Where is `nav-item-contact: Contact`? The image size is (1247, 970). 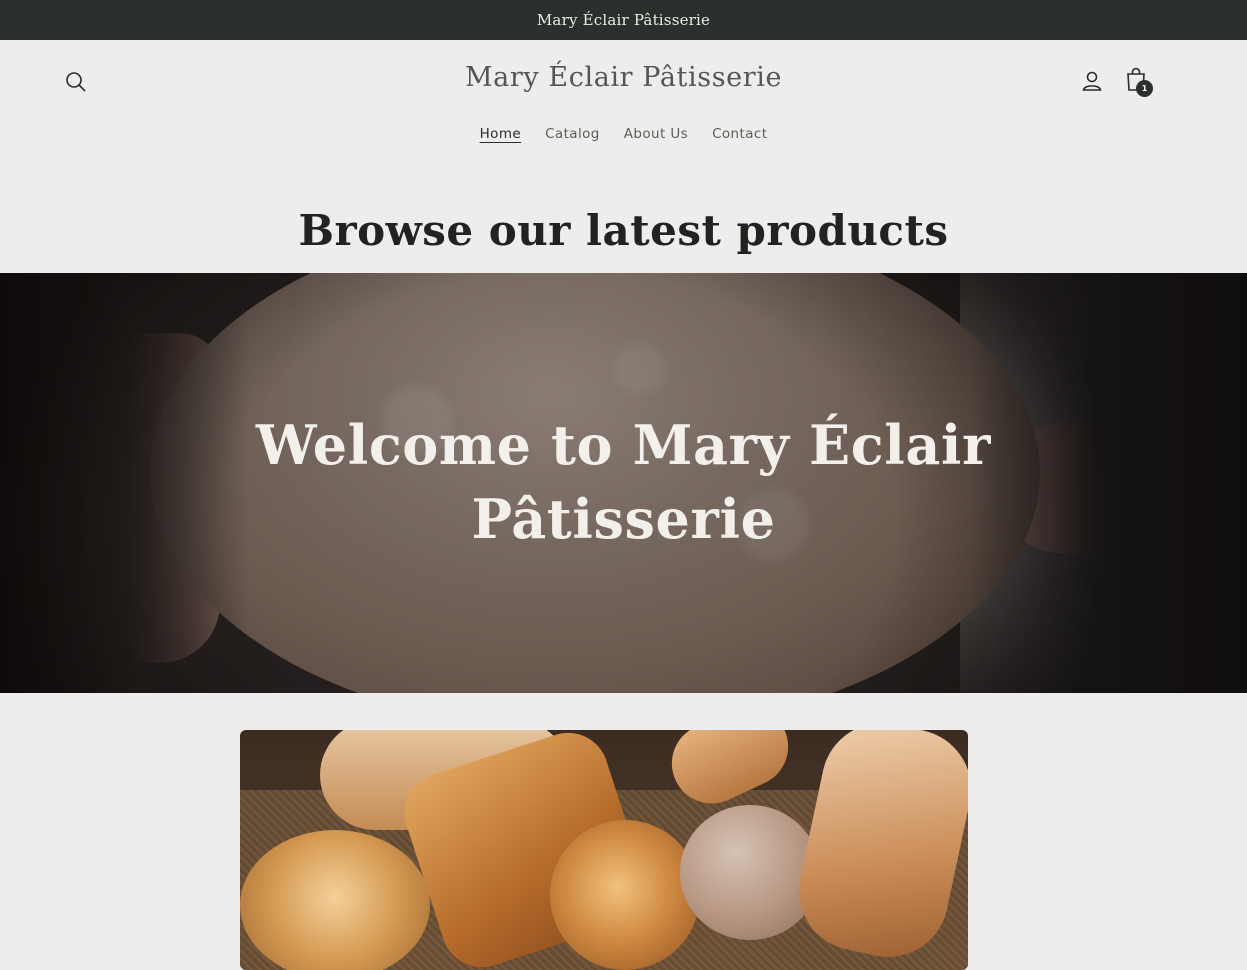
nav-item-contact: Contact is located at coordinates (739, 135).